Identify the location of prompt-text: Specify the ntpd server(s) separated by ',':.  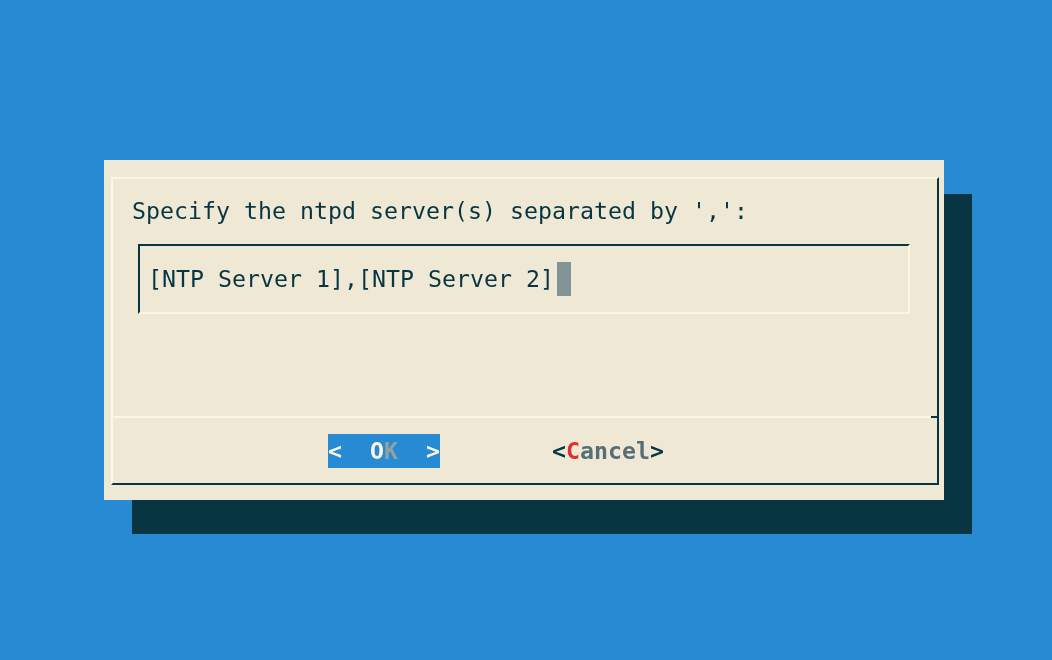
(440, 211).